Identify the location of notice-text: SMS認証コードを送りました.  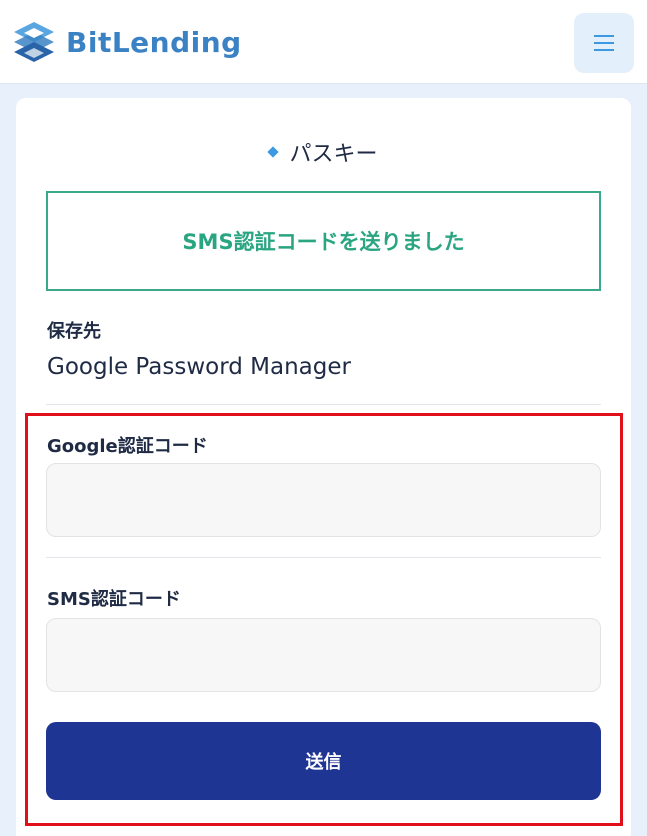
(323, 242).